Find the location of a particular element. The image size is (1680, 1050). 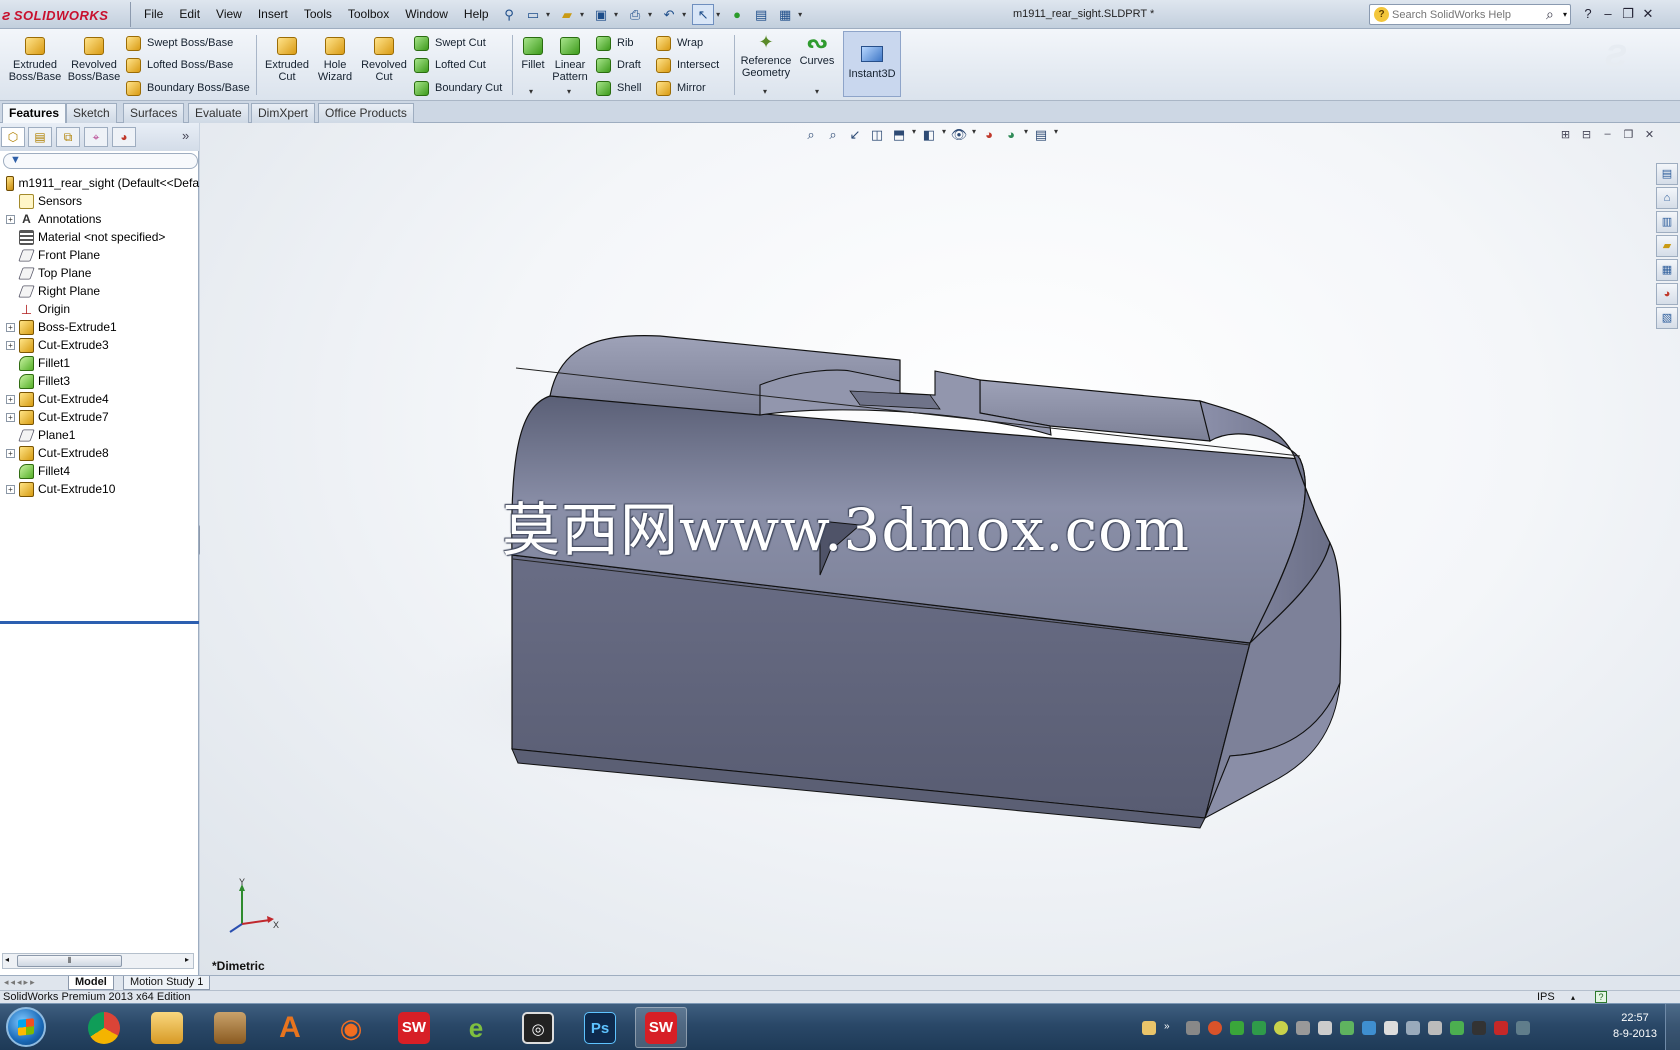

quick-tips-icon: ? is located at coordinates (1601, 997).